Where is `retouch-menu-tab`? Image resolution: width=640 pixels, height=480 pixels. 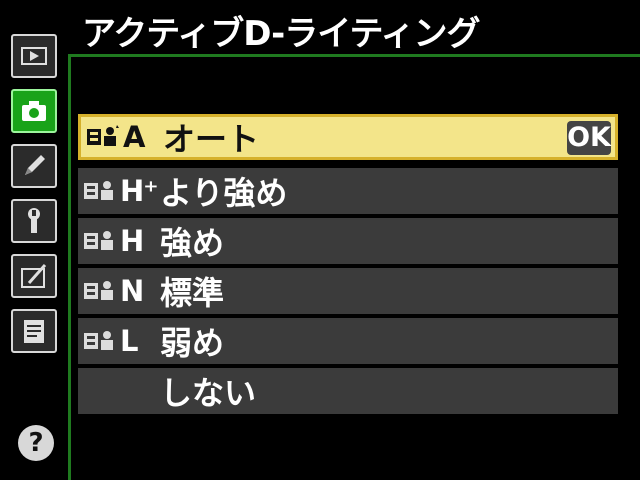
retouch-menu-tab is located at coordinates (34, 276).